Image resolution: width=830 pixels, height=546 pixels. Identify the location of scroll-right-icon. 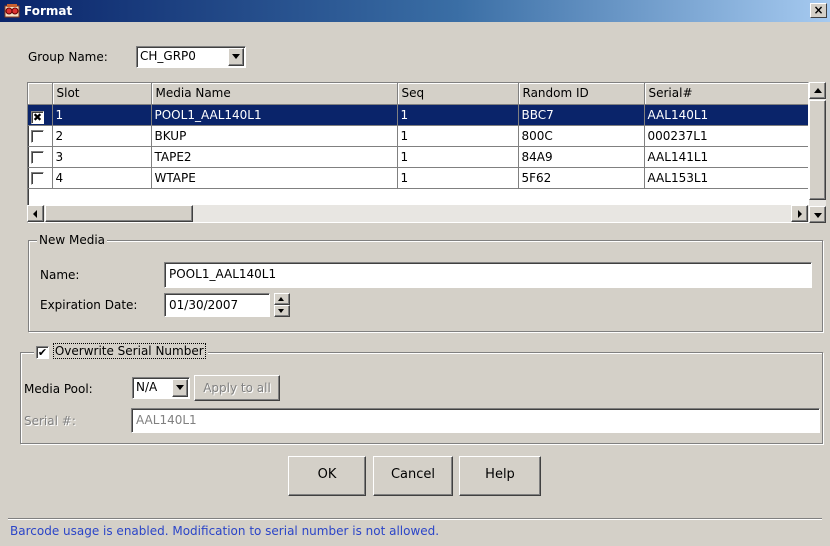
(800, 214).